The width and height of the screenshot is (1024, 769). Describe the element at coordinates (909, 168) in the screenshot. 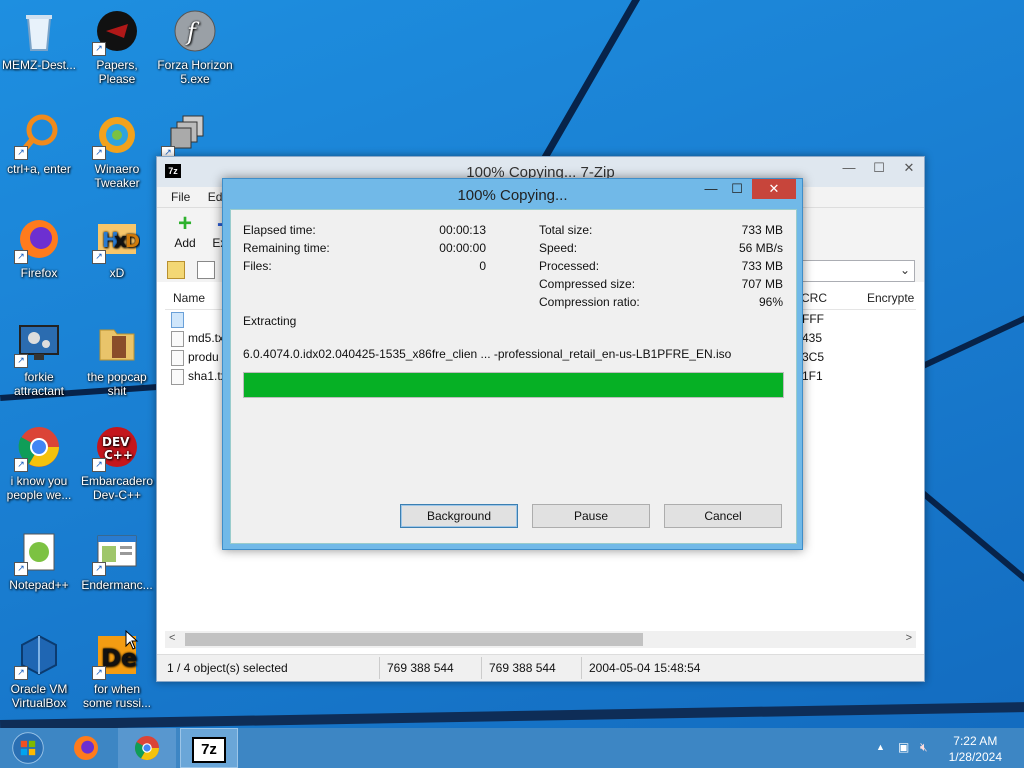

I see `close-button: ✕` at that location.